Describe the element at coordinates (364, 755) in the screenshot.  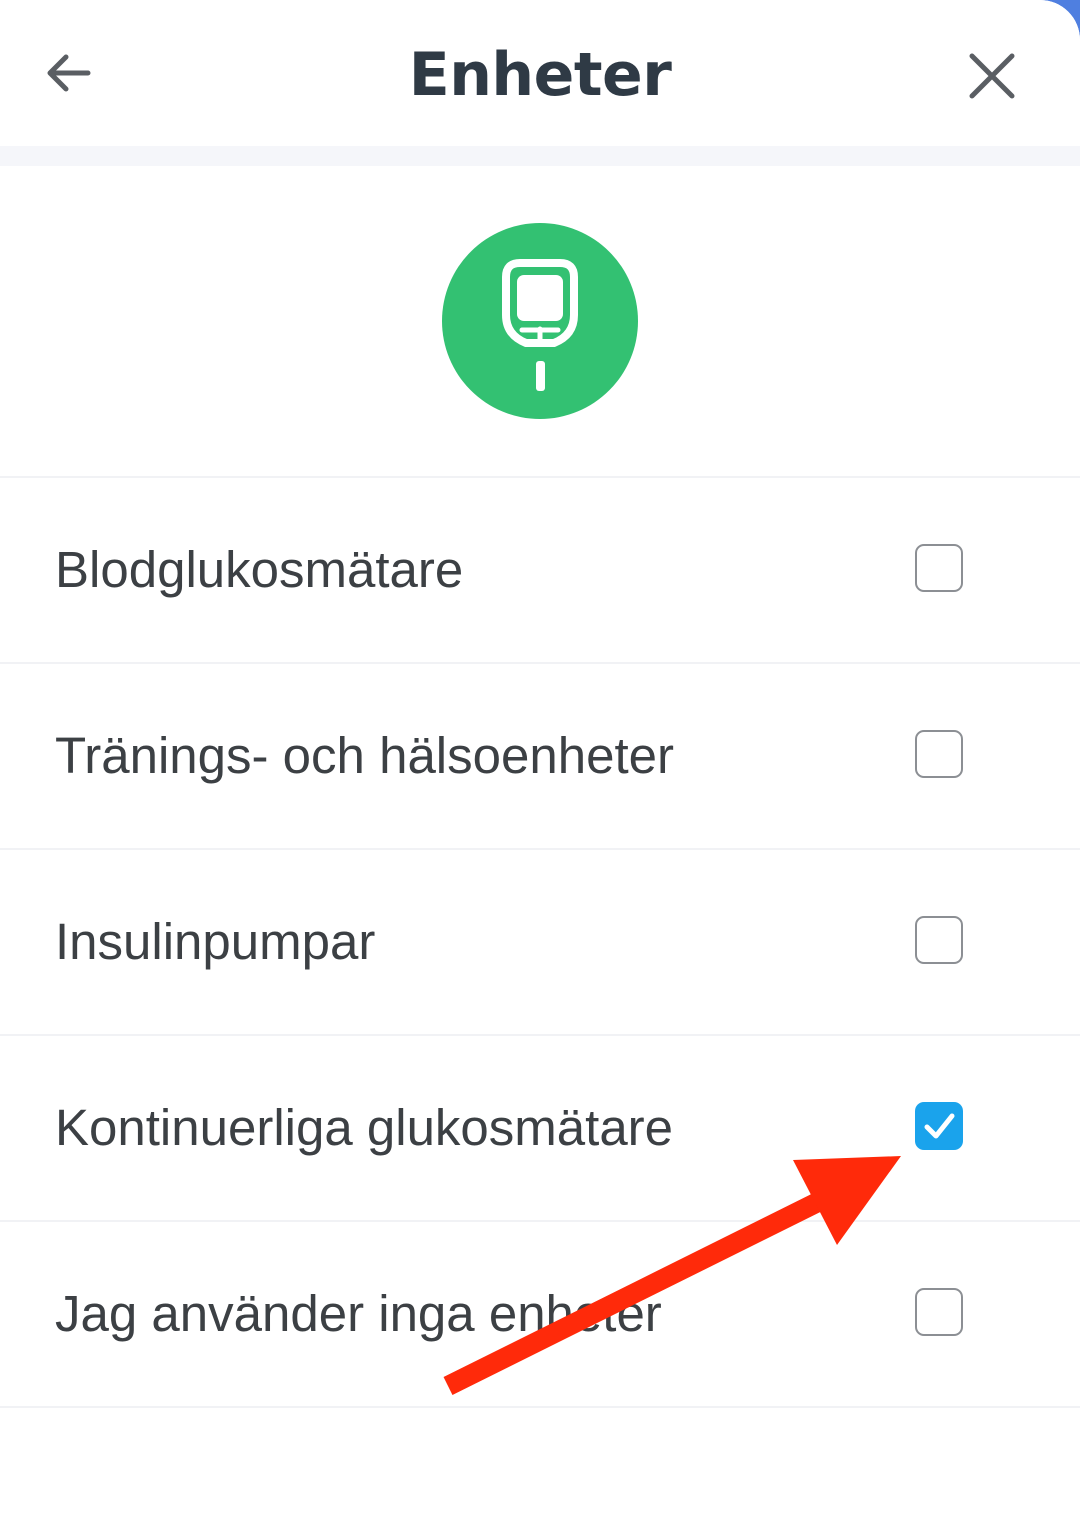
I see `device-label: Tränings- och hälsoenheter` at that location.